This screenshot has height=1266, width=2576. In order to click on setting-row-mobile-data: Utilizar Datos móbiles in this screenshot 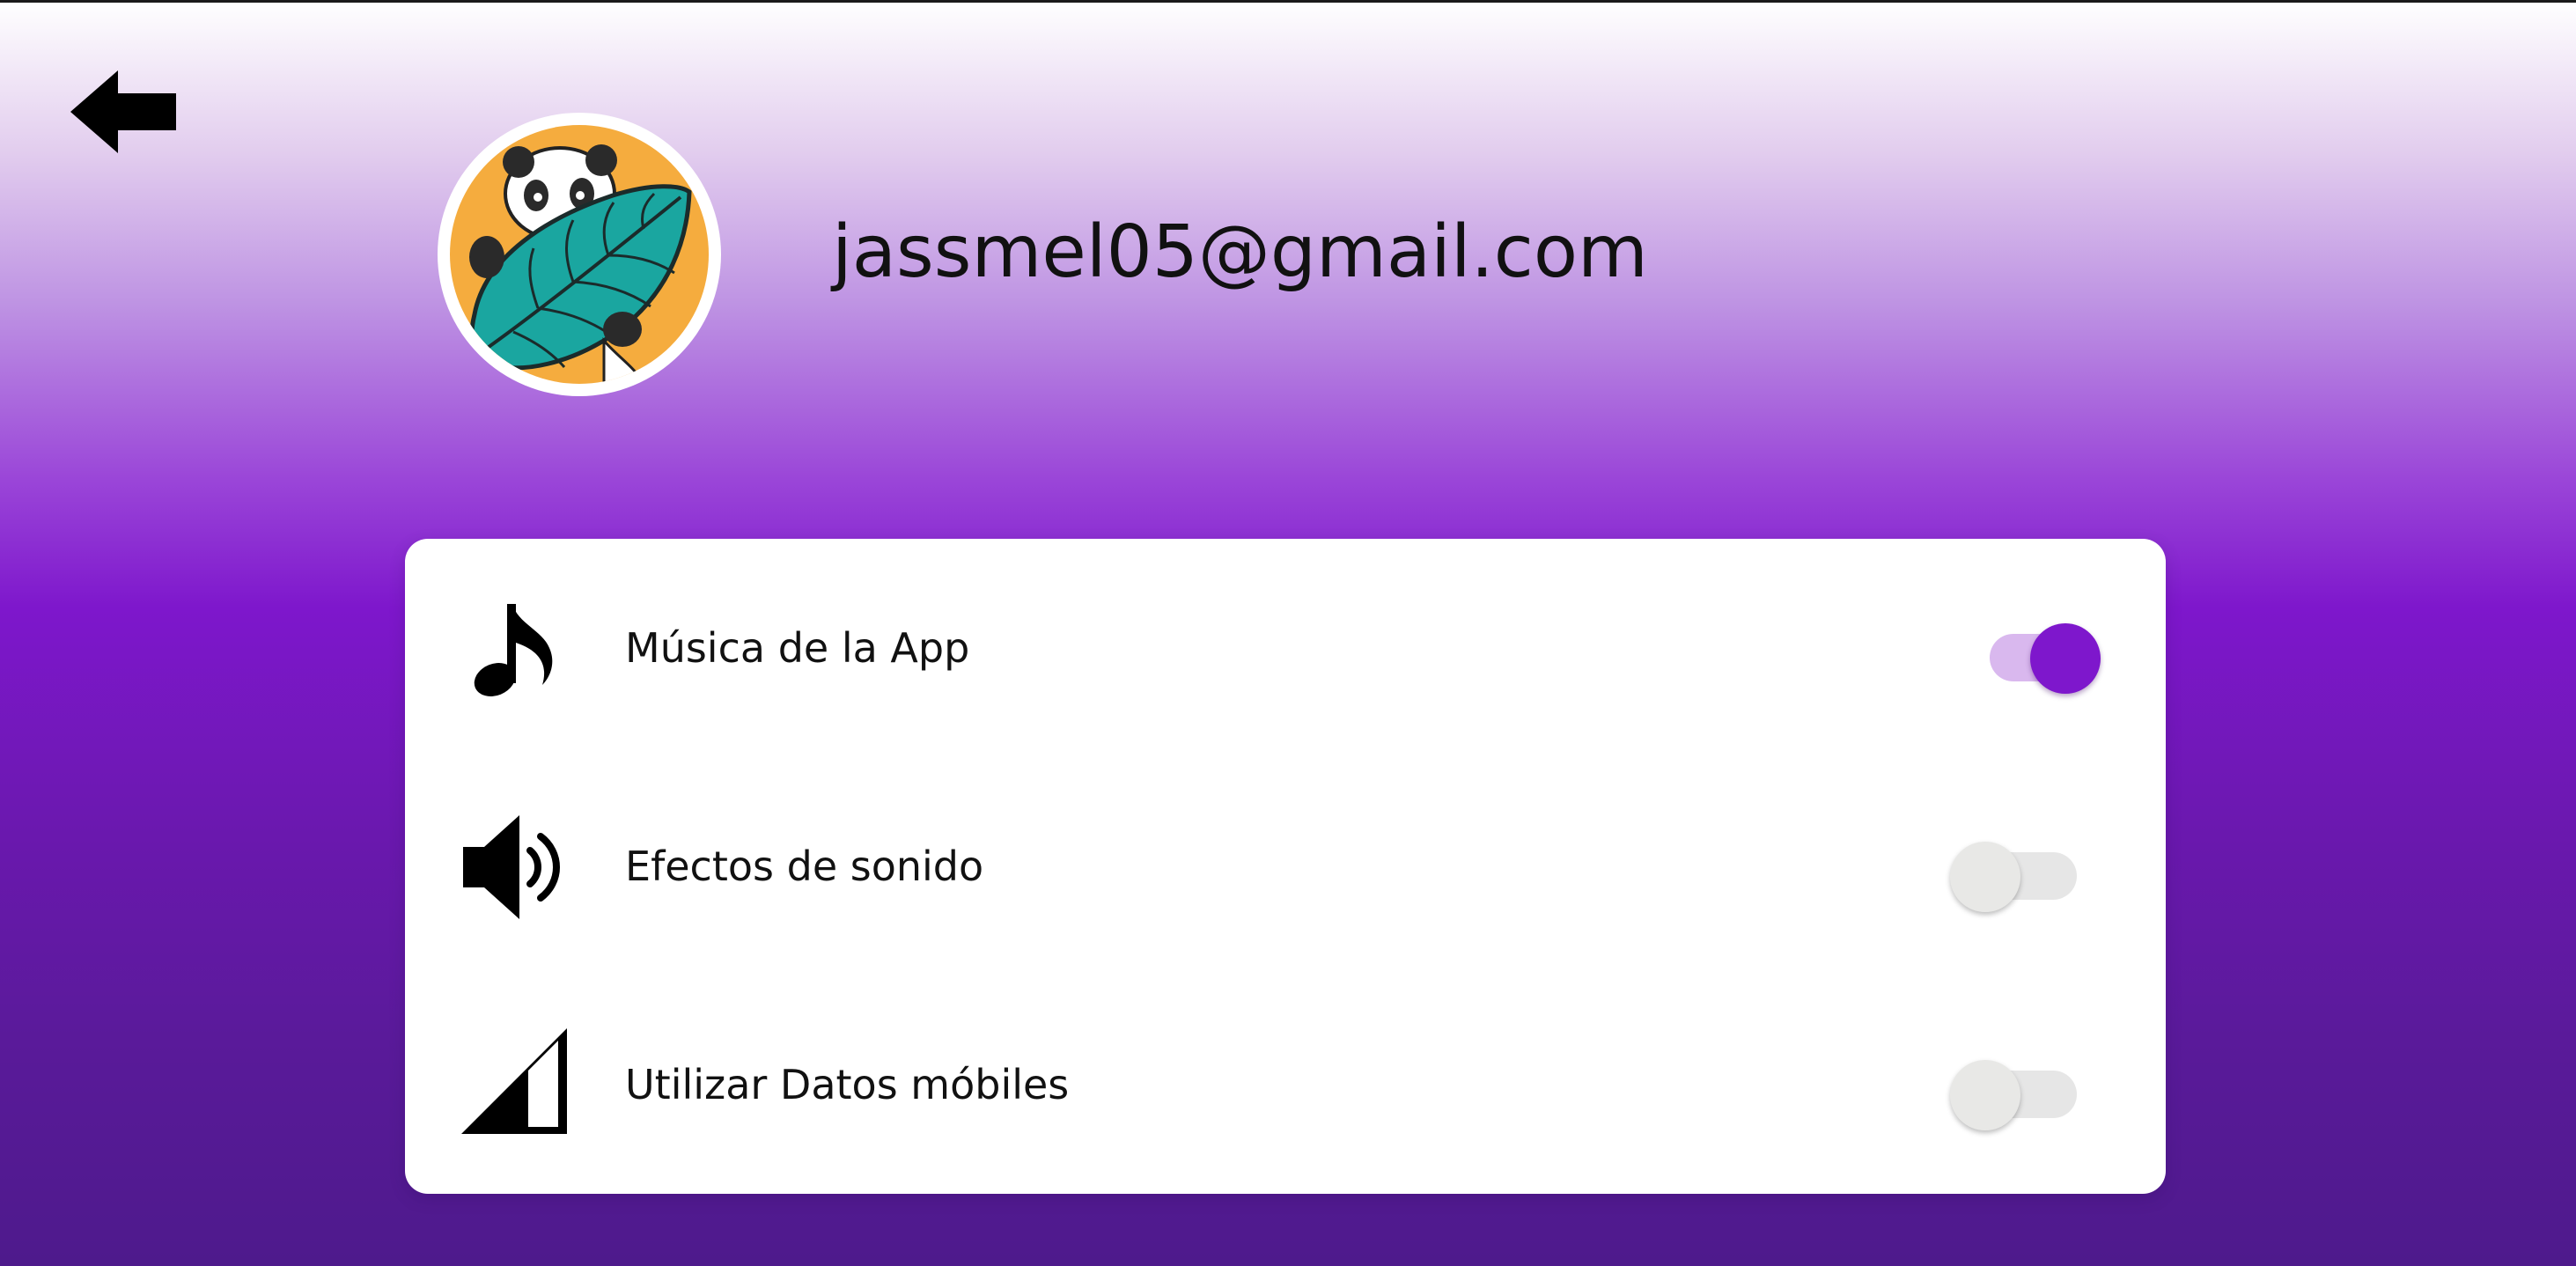, I will do `click(1285, 1084)`.